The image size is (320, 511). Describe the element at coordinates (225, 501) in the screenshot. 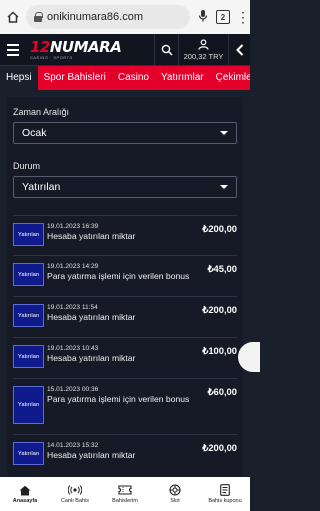

I see `bottom-nav-label: Bahis kuponu` at that location.